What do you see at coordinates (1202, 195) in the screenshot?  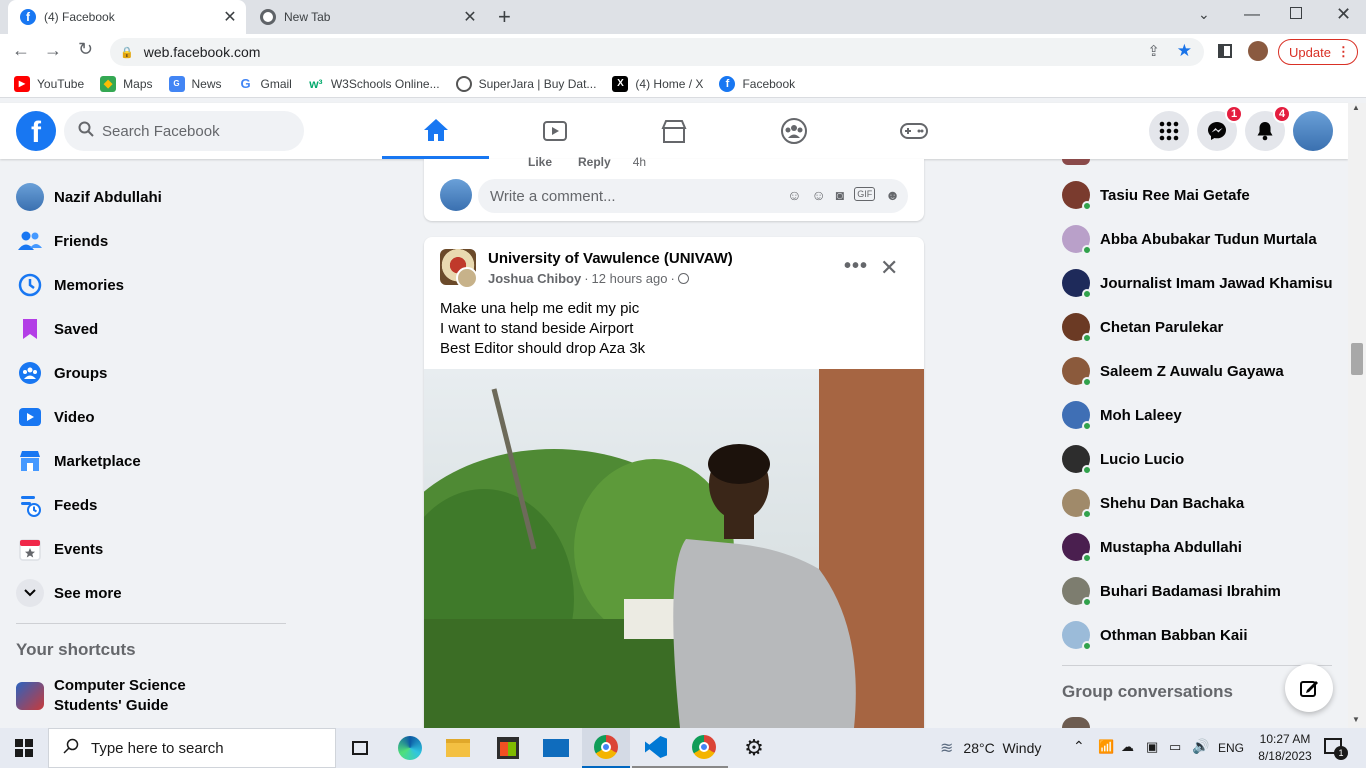 I see `contact-item: Tasiu Ree Mai Getafe` at bounding box center [1202, 195].